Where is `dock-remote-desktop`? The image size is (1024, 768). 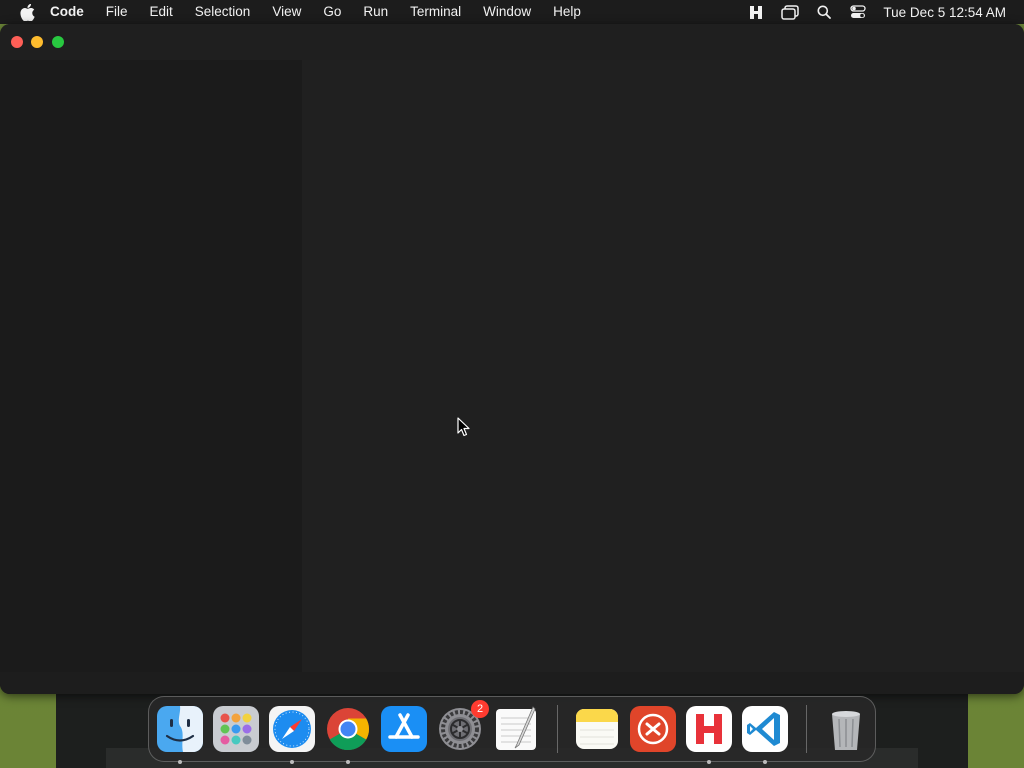 dock-remote-desktop is located at coordinates (653, 729).